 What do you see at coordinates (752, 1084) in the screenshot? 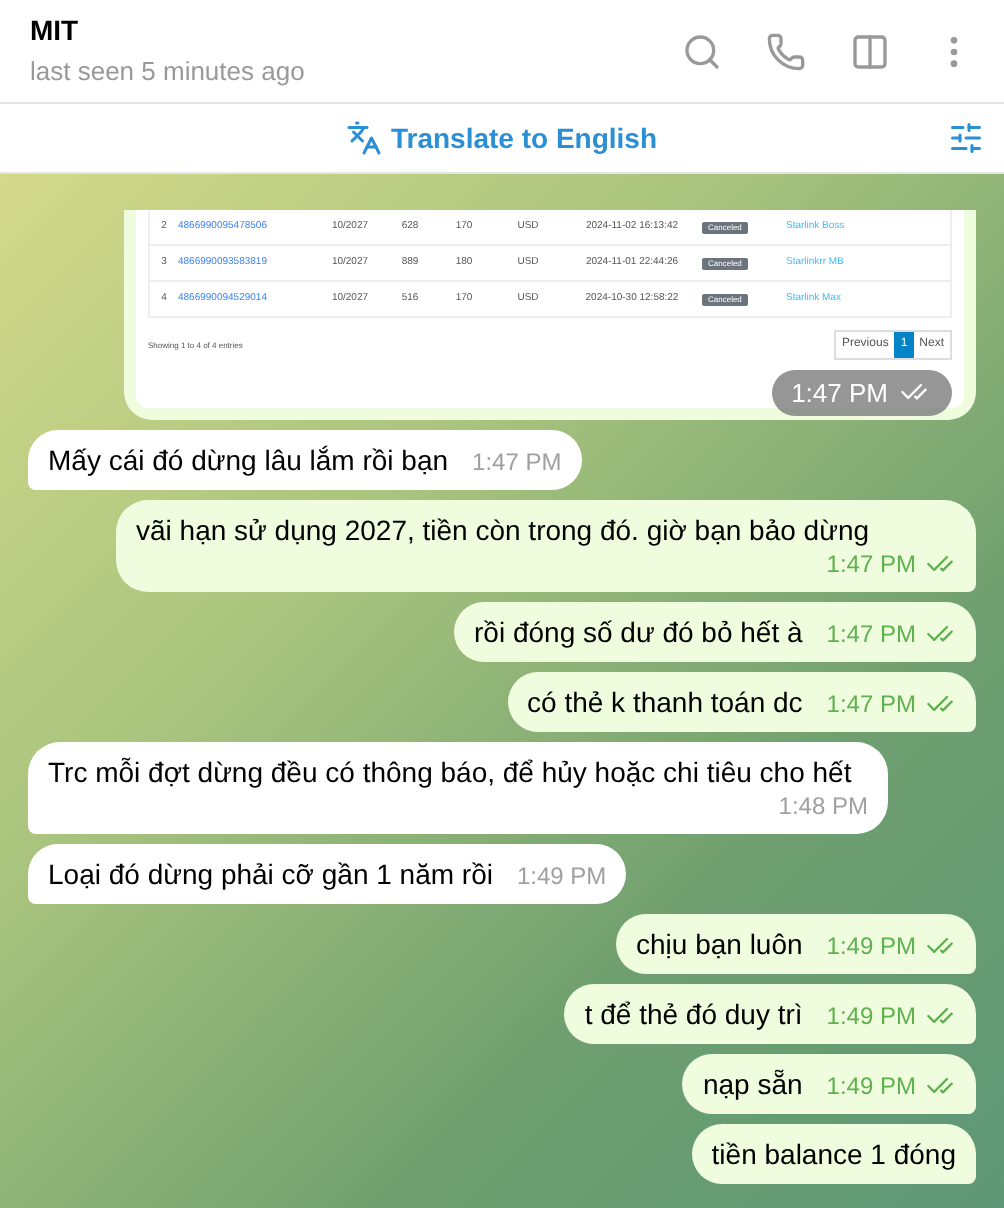
I see `message-text: nạp sẵn` at bounding box center [752, 1084].